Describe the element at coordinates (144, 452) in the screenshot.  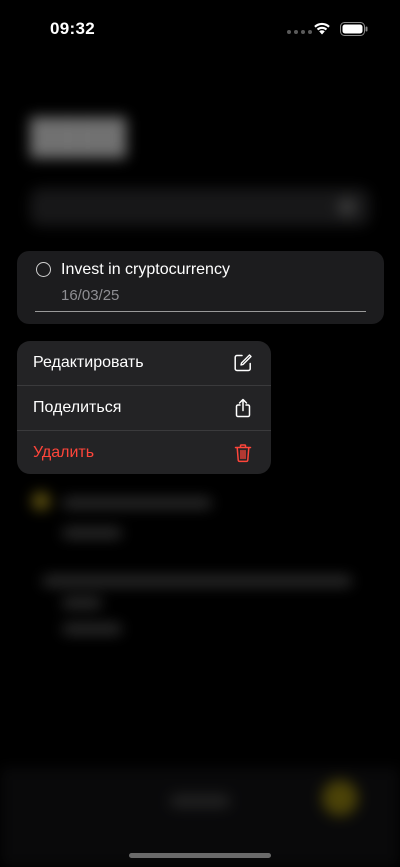
I see `menu-item-delete: Удалить` at that location.